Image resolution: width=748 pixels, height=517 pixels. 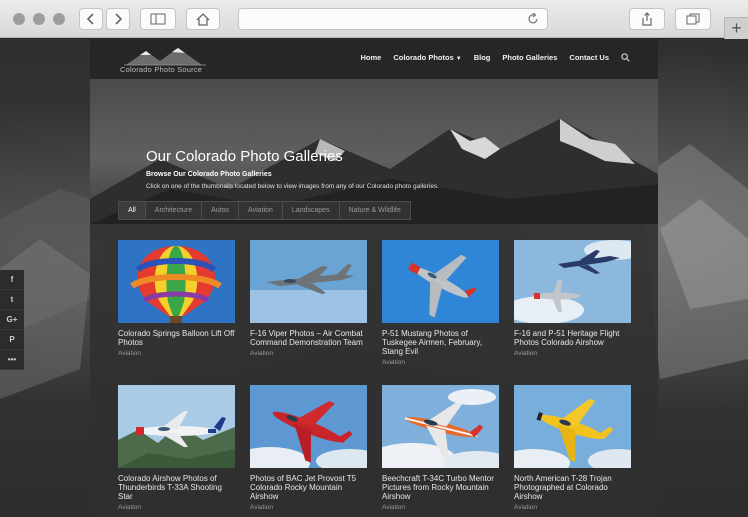 I want to click on filter-nature-wildlife: Nature & Wildlife, so click(x=374, y=210).